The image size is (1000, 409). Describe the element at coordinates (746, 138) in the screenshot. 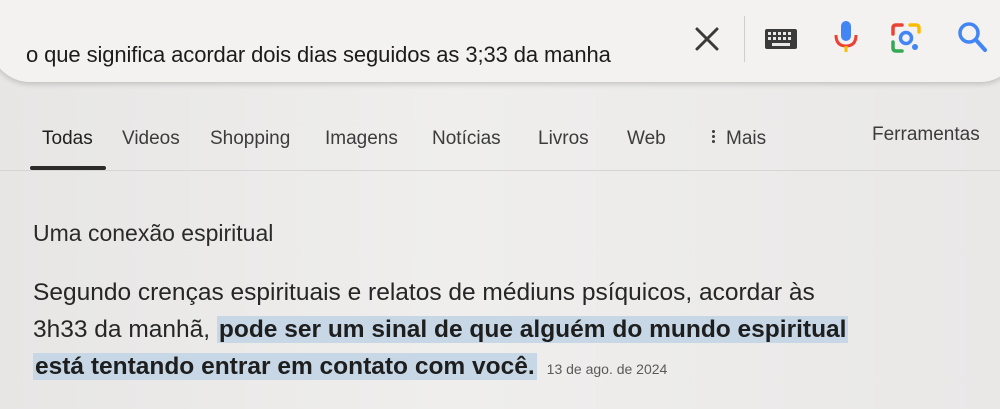

I see `tab-mais-label: Mais` at that location.